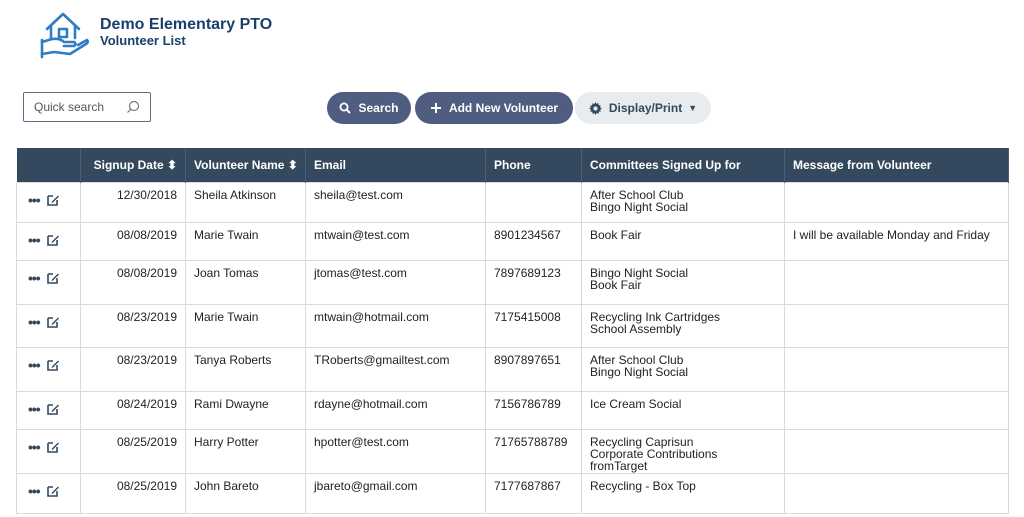  What do you see at coordinates (395, 369) in the screenshot?
I see `cell-email: TRoberts@gmailtest.com` at bounding box center [395, 369].